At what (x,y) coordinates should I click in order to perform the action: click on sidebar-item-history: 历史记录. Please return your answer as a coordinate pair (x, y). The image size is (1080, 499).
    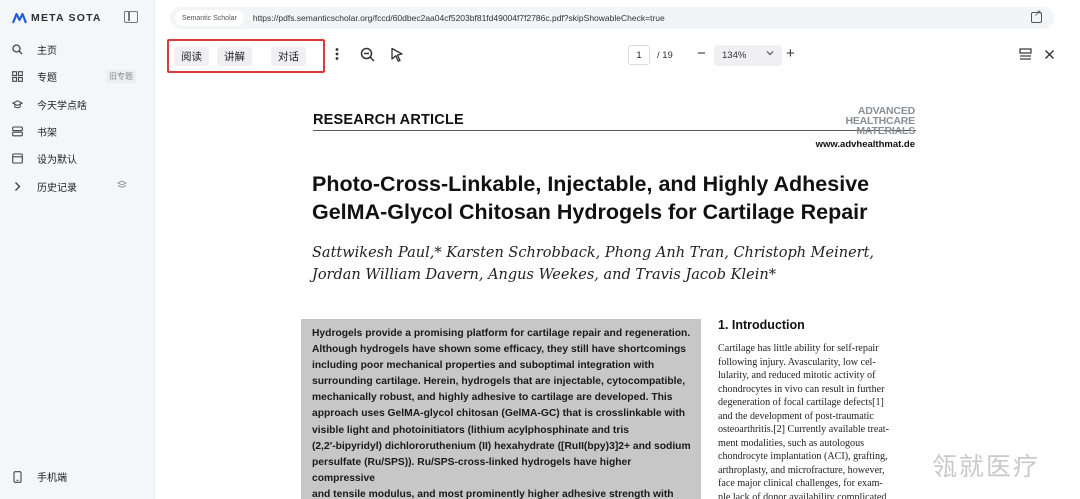
    Looking at the image, I should click on (77, 185).